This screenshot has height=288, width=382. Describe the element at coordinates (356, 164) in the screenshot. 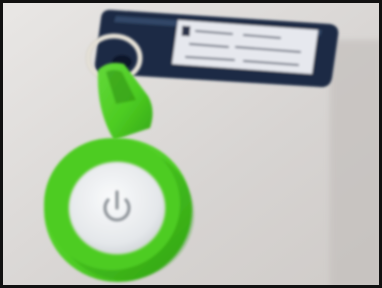

I see `surface-shadow-right` at that location.